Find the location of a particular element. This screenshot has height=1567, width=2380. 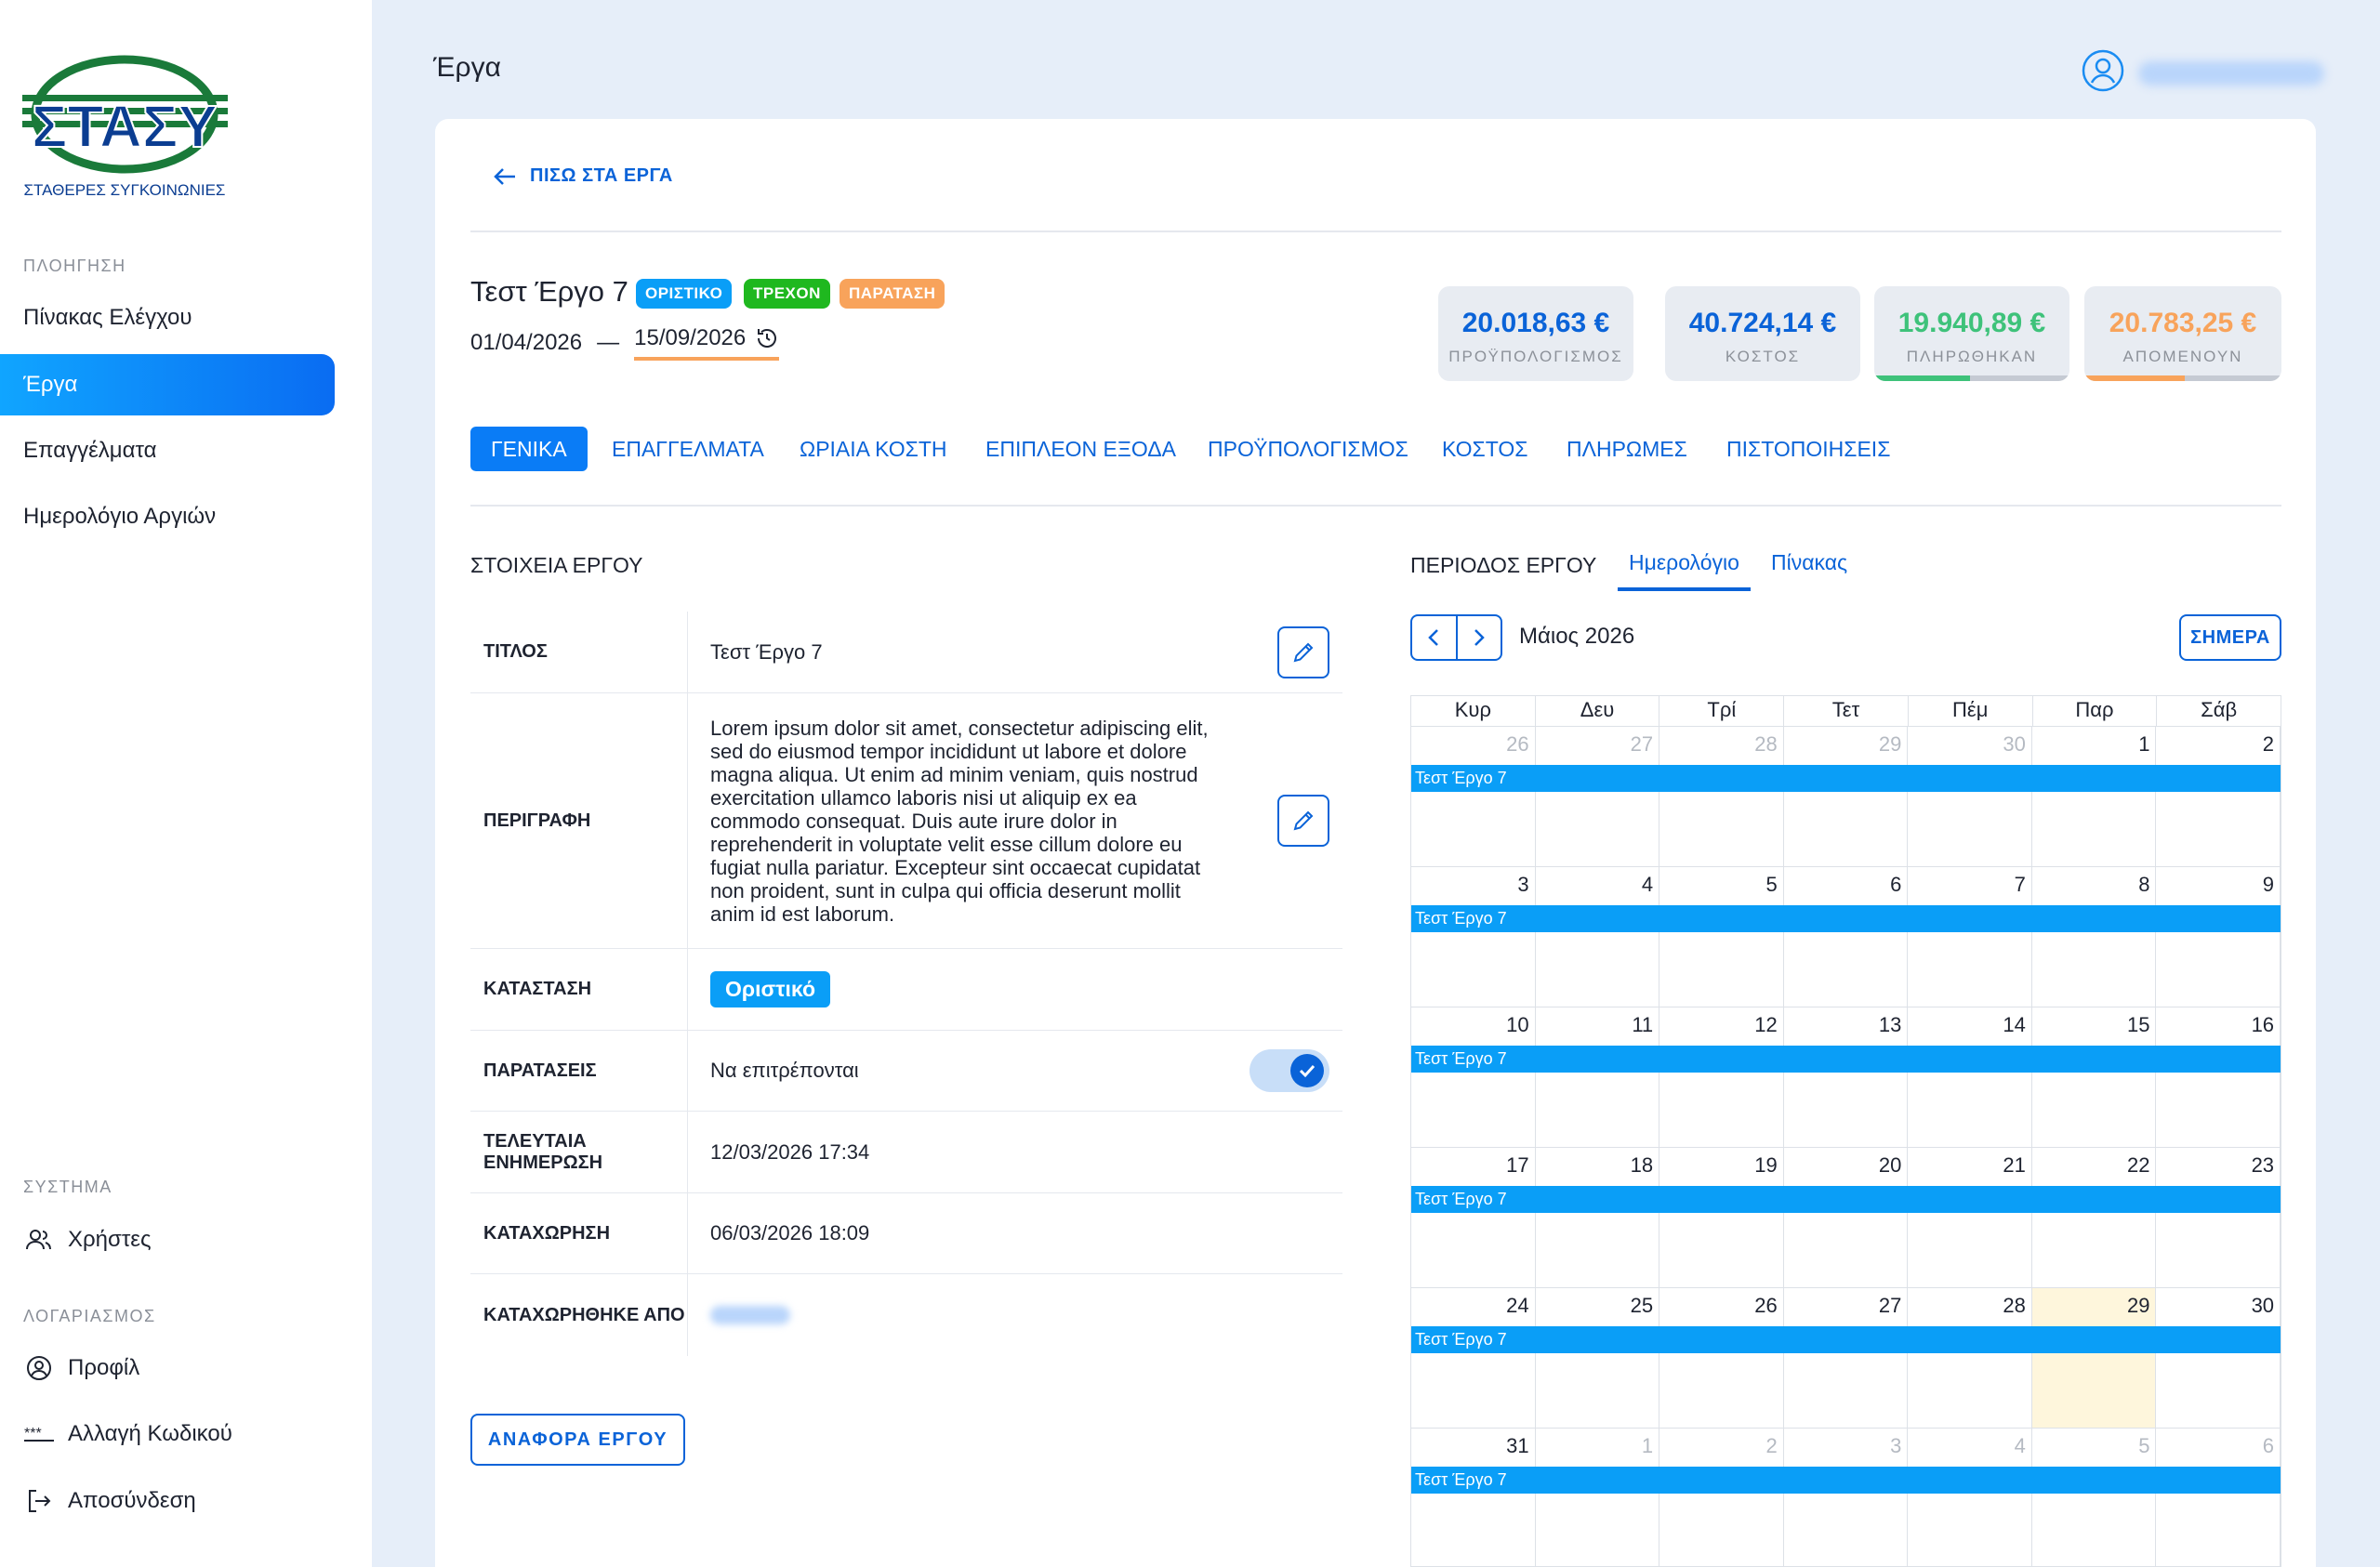

calendar-week: 10 11 12 13 14 15 16 Τεστ Έργο 7 is located at coordinates (1845, 1077).